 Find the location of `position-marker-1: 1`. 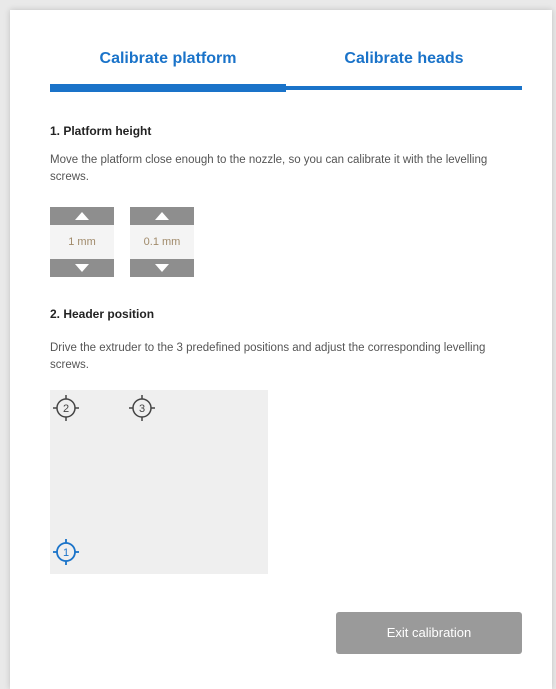

position-marker-1: 1 is located at coordinates (66, 552).